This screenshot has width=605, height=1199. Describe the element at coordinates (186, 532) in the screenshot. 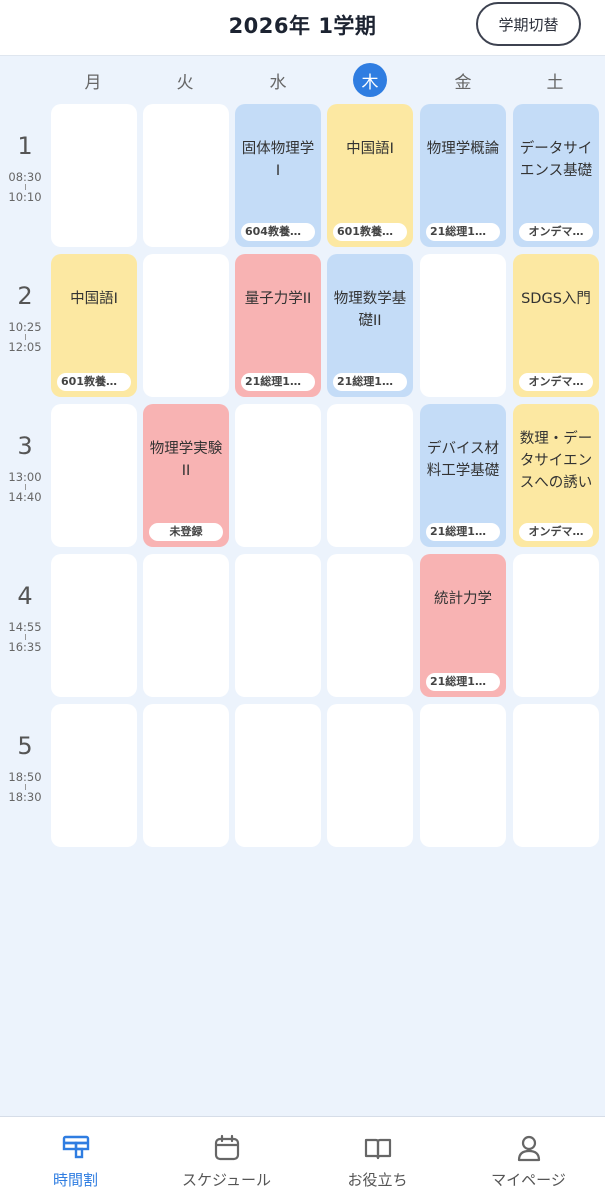

I see `room-badge: 未登録` at that location.